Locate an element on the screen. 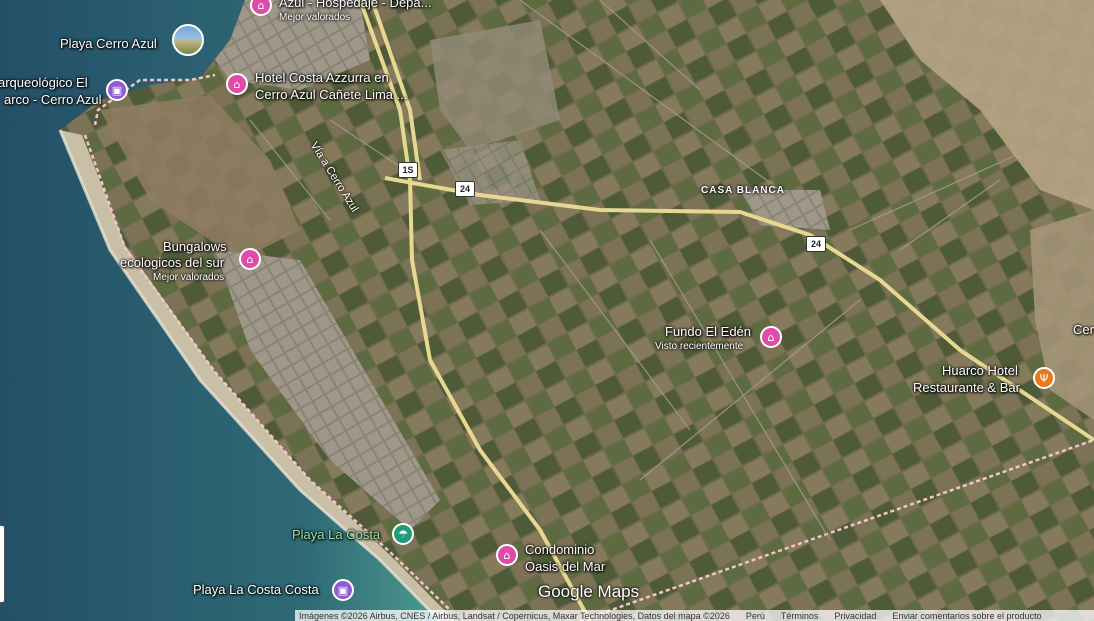 The image size is (1094, 621). umbrella-icon: ☂ is located at coordinates (403, 534).